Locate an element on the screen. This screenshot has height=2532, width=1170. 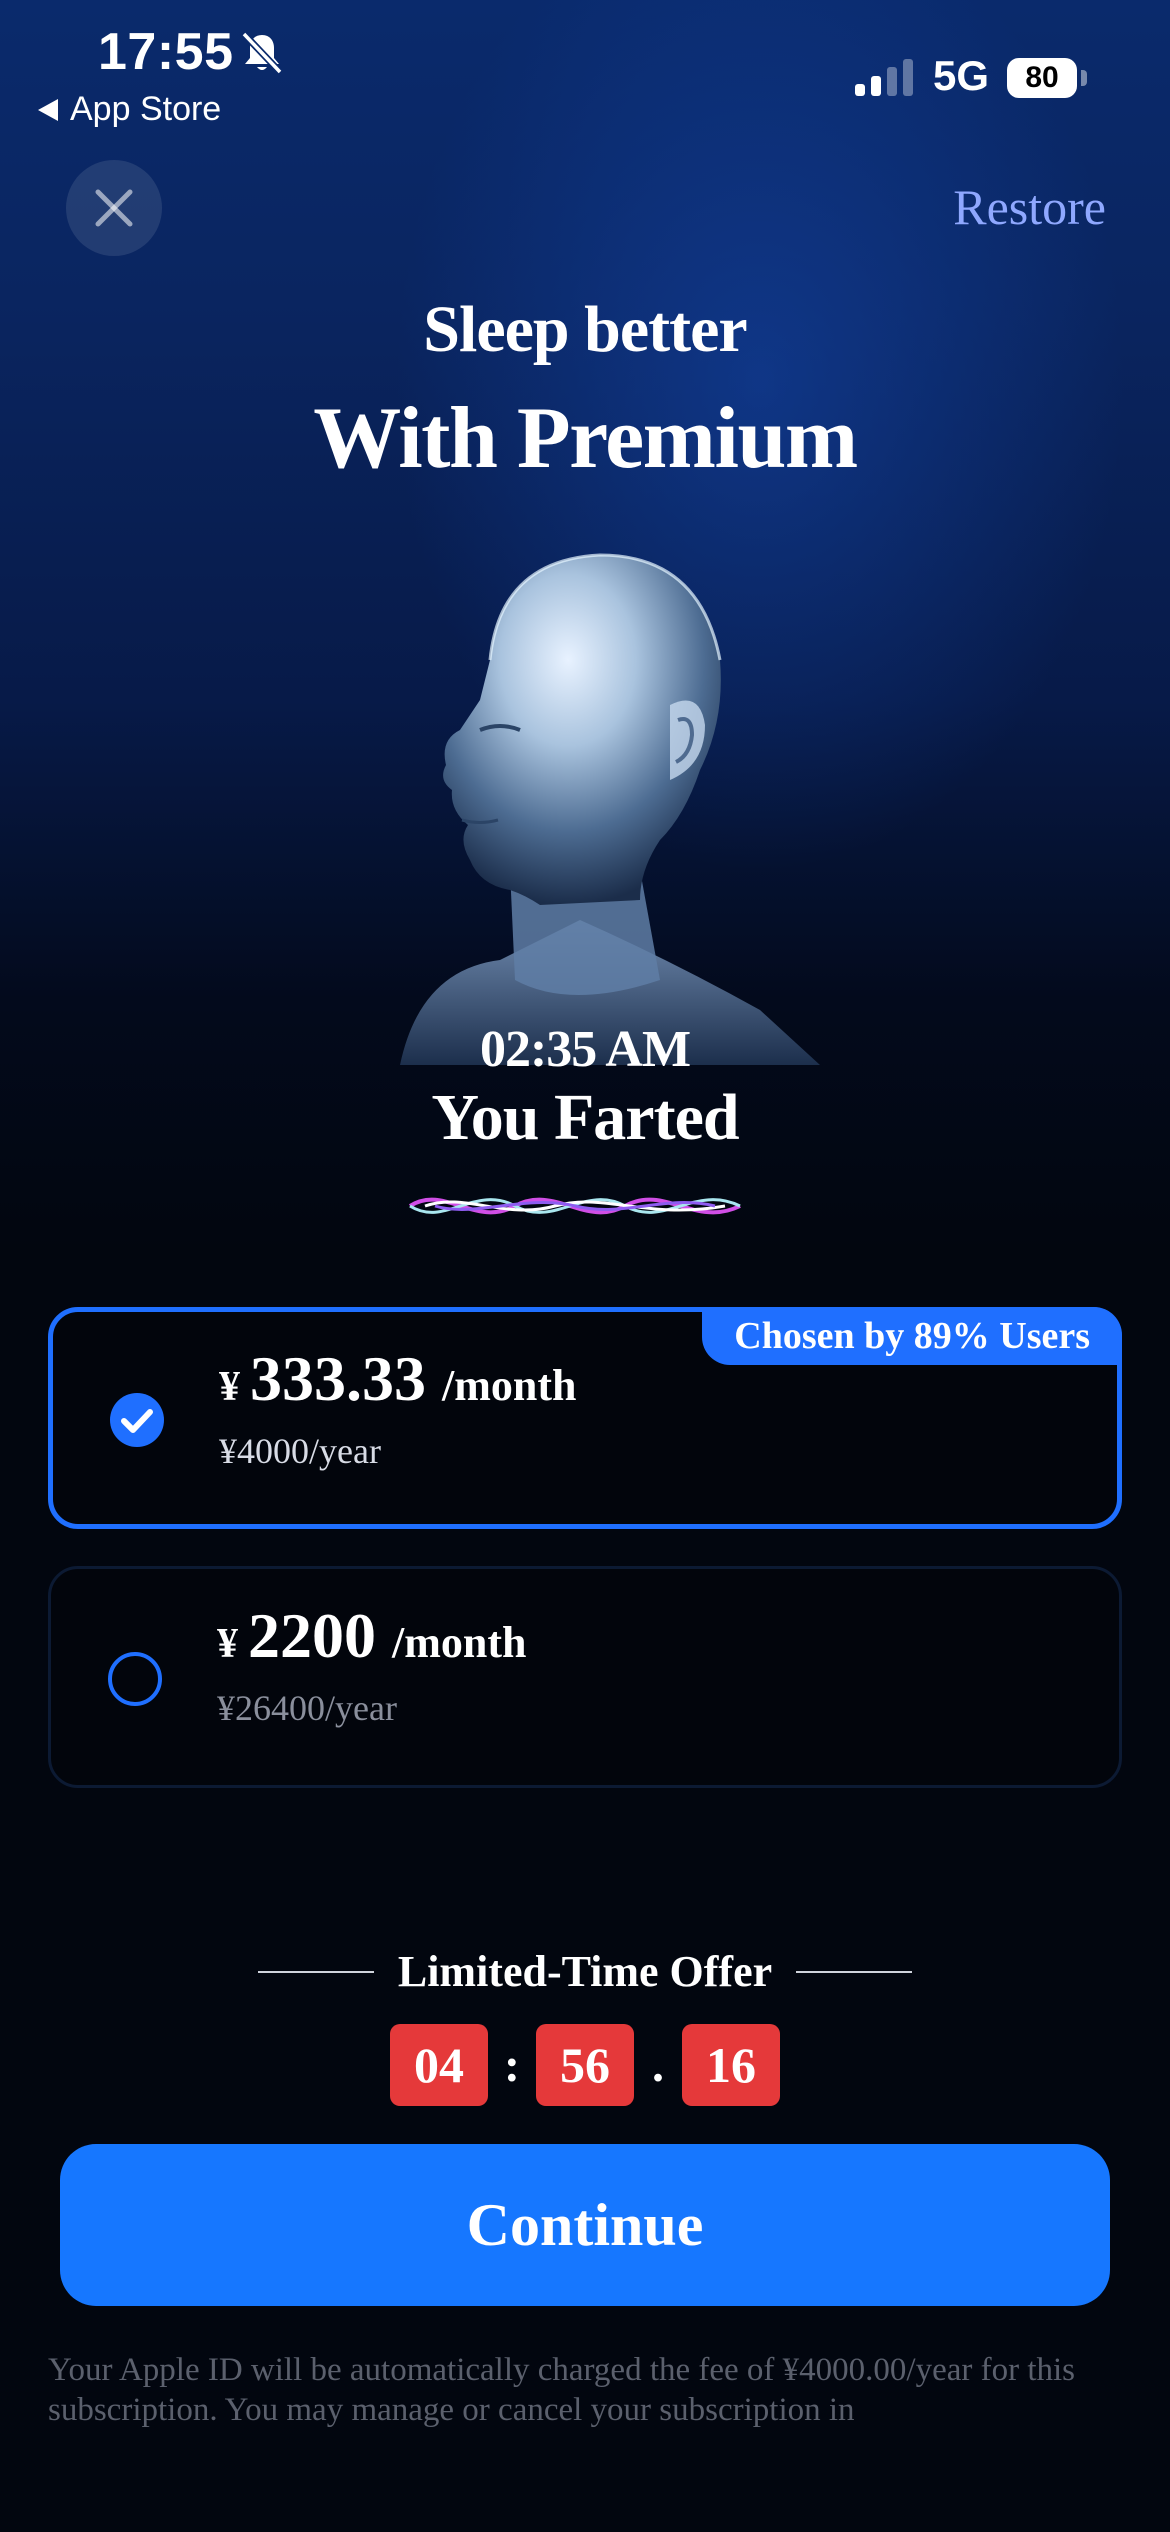
price-amount: 2200 is located at coordinates (312, 1635).